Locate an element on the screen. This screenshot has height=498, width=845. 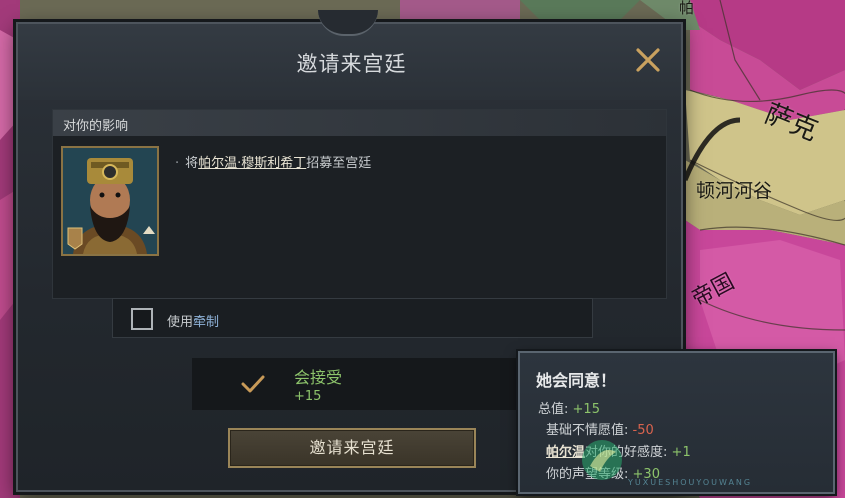
tooltip-total-row: 总值: +15 is located at coordinates (569, 407).